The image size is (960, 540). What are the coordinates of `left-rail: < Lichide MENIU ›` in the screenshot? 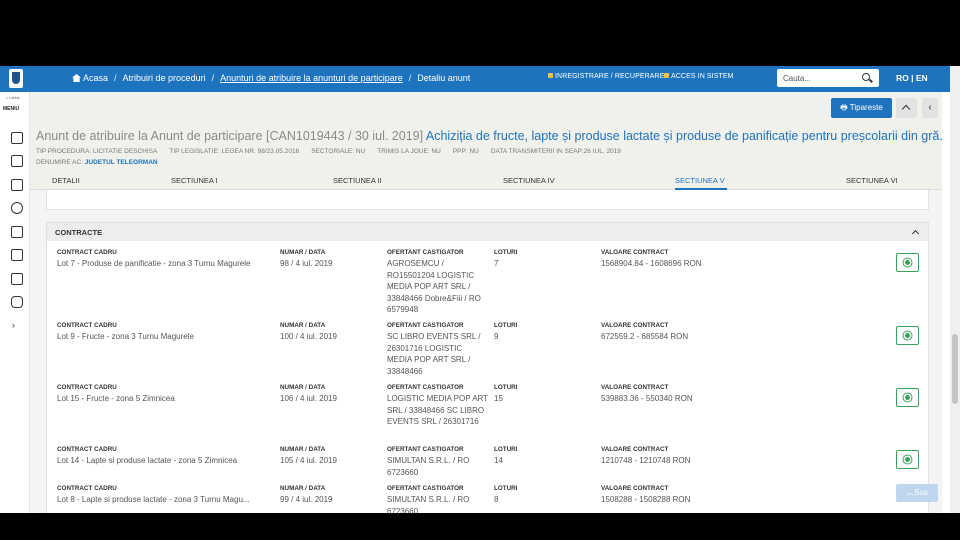 It's located at (15, 302).